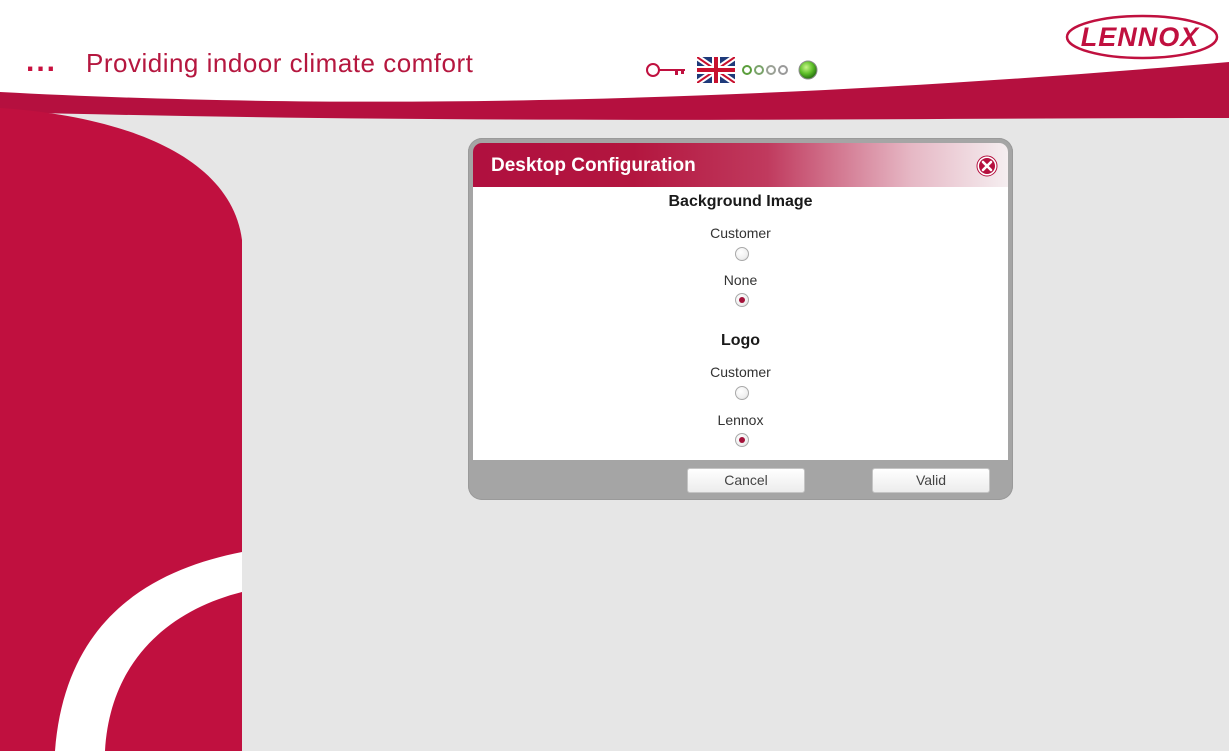 Image resolution: width=1229 pixels, height=751 pixels. Describe the element at coordinates (740, 420) in the screenshot. I see `logo-lennox-label: Lennox` at that location.